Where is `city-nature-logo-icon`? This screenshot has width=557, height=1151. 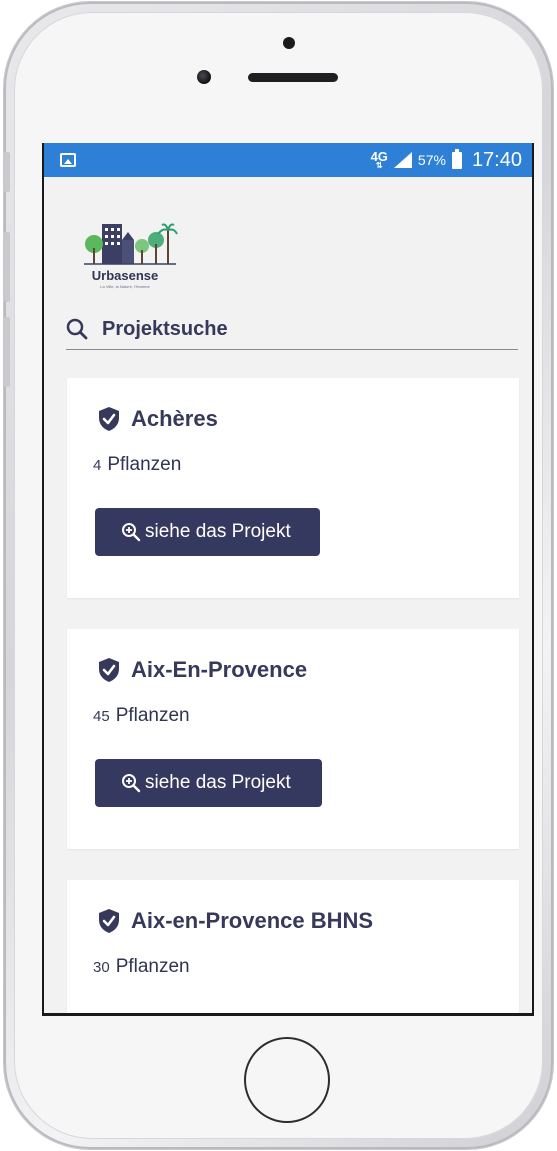 city-nature-logo-icon is located at coordinates (131, 244).